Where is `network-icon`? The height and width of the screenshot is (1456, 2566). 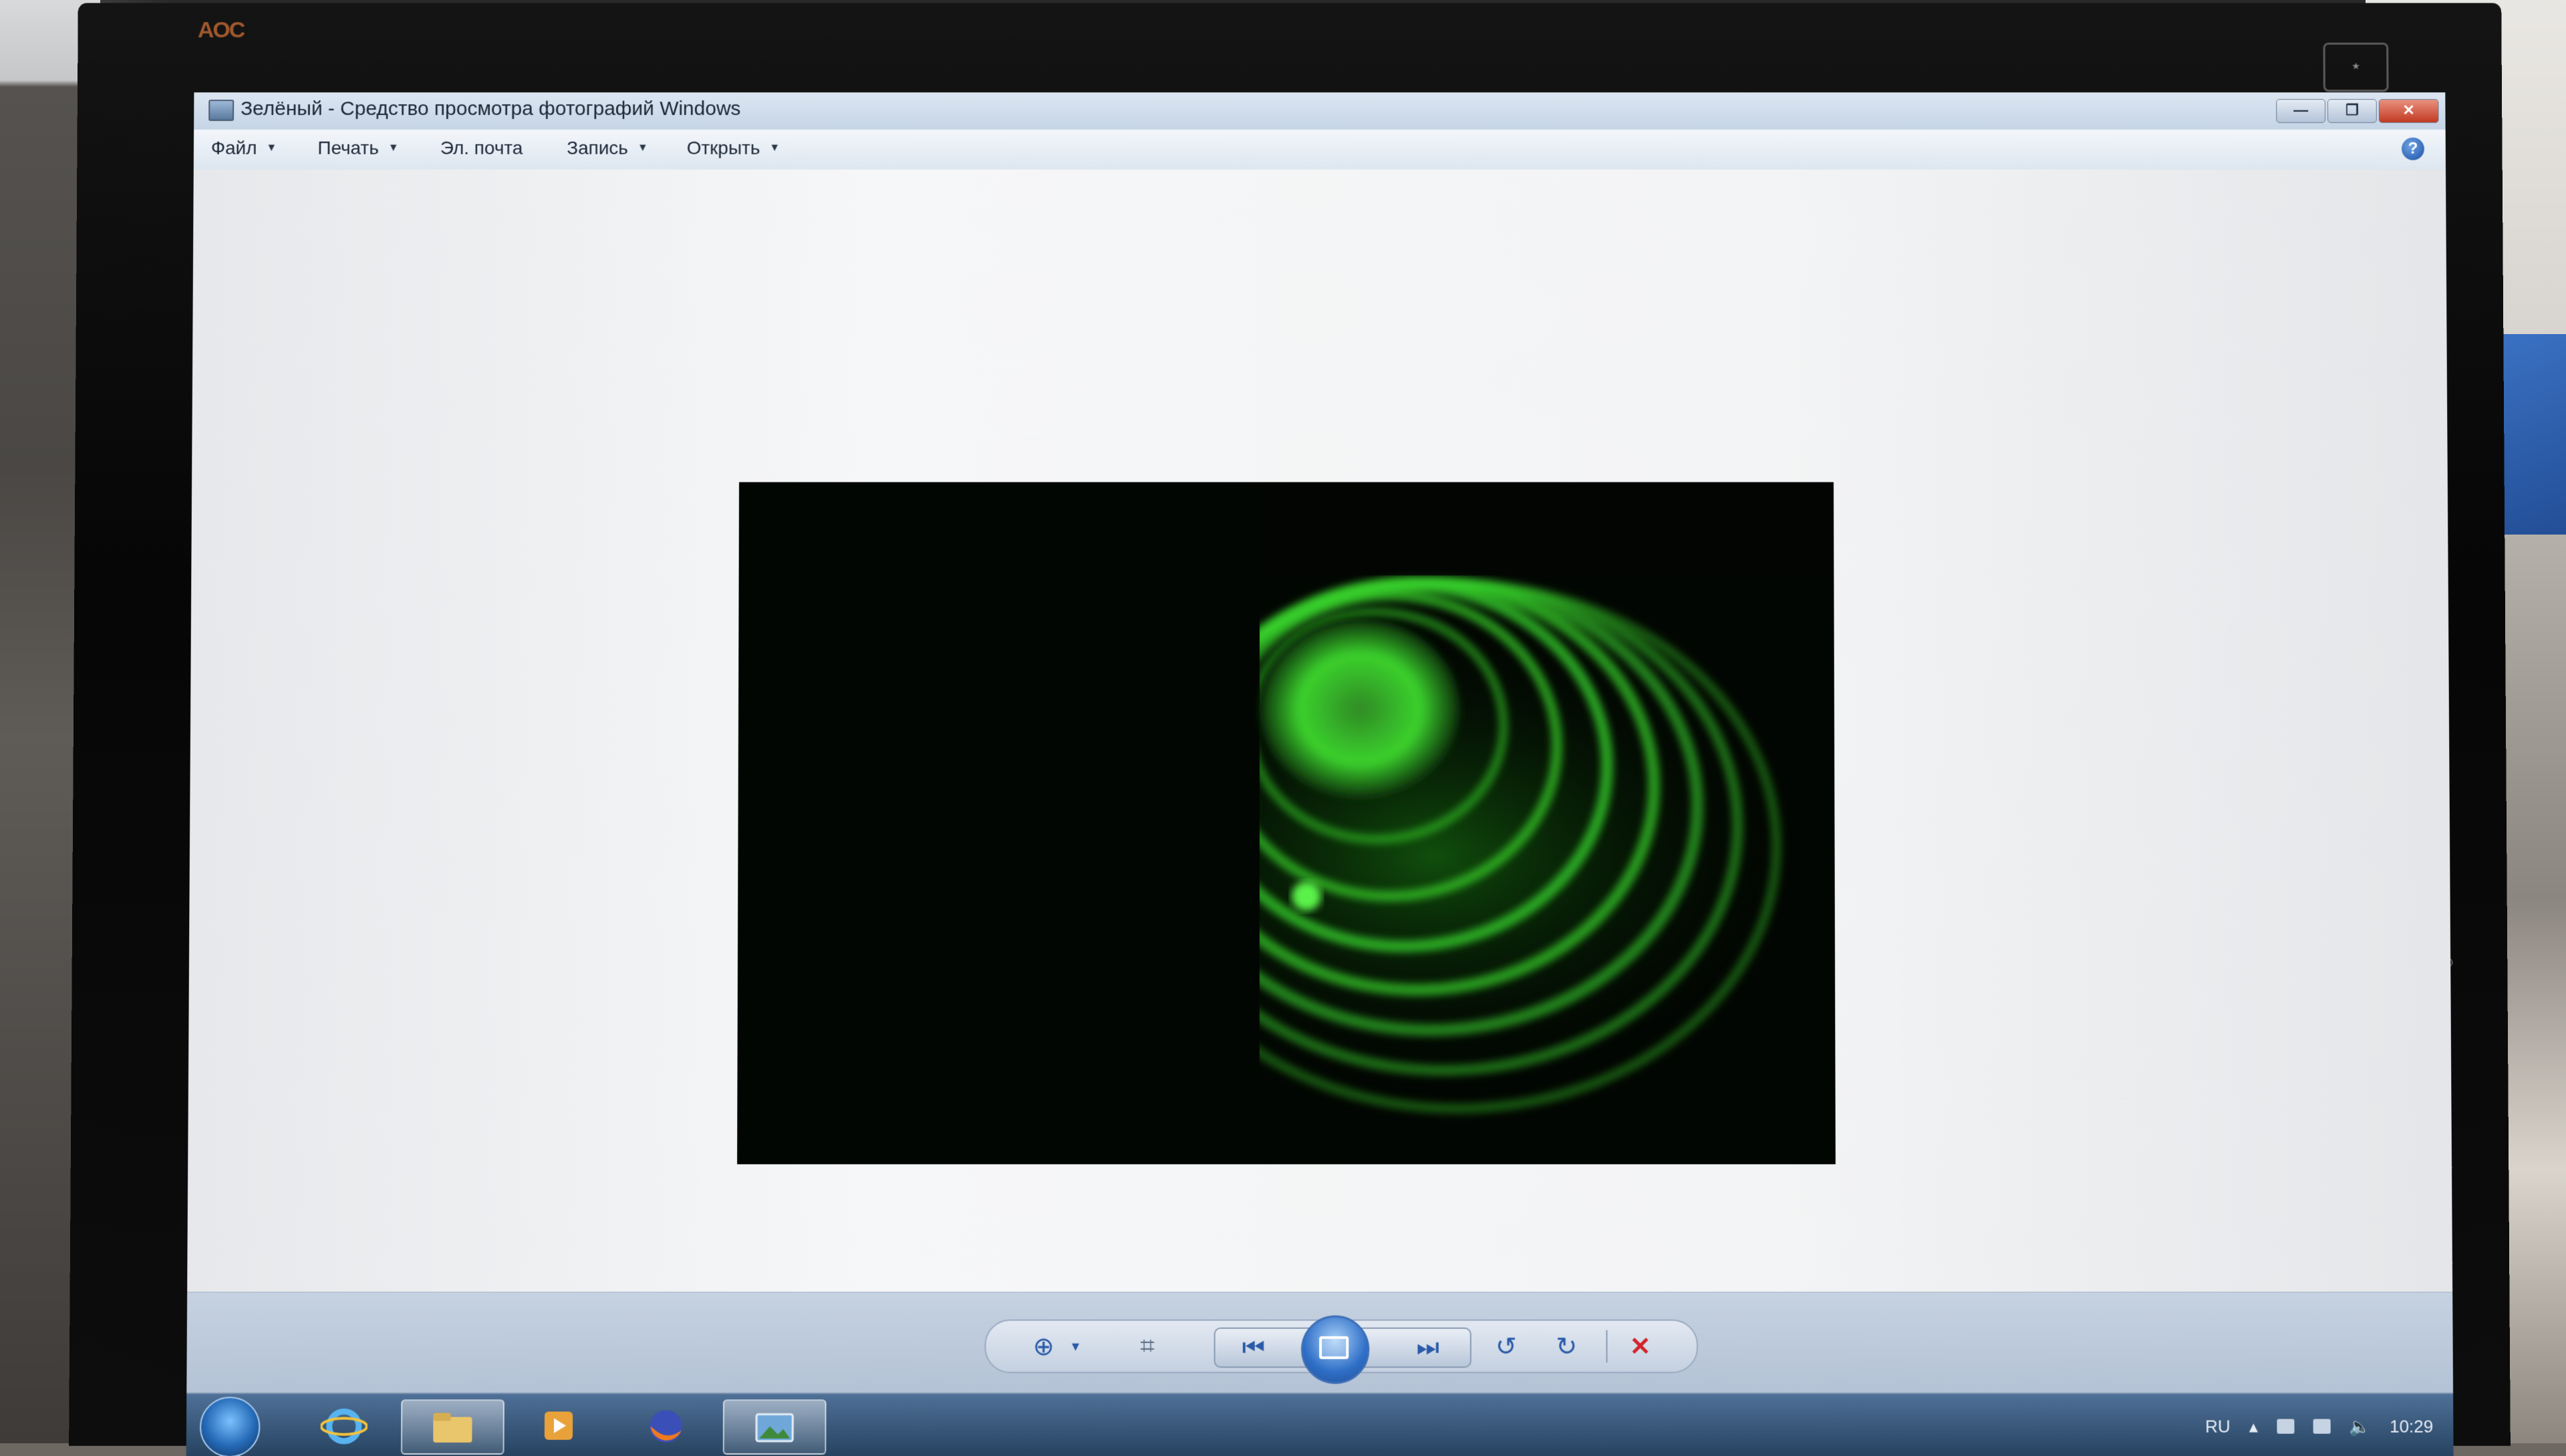
network-icon is located at coordinates (2321, 1426).